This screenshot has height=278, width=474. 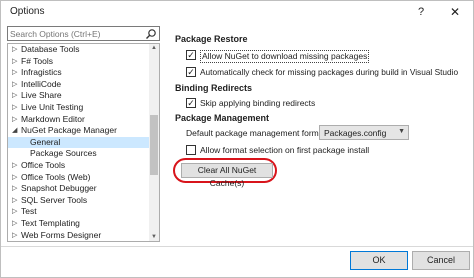 I want to click on tree-item-sql-server-tools: ▷ SQL Server Tools, so click(x=78, y=200).